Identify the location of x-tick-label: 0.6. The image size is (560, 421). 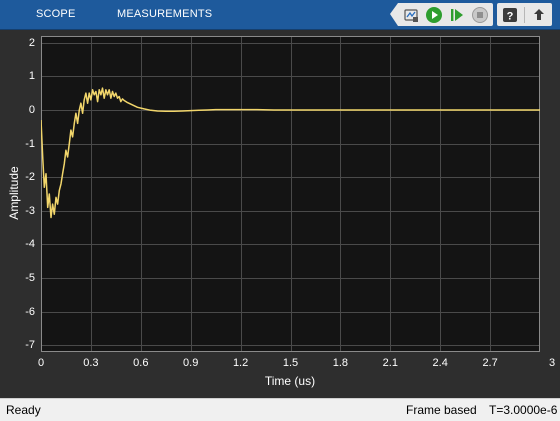
(141, 363).